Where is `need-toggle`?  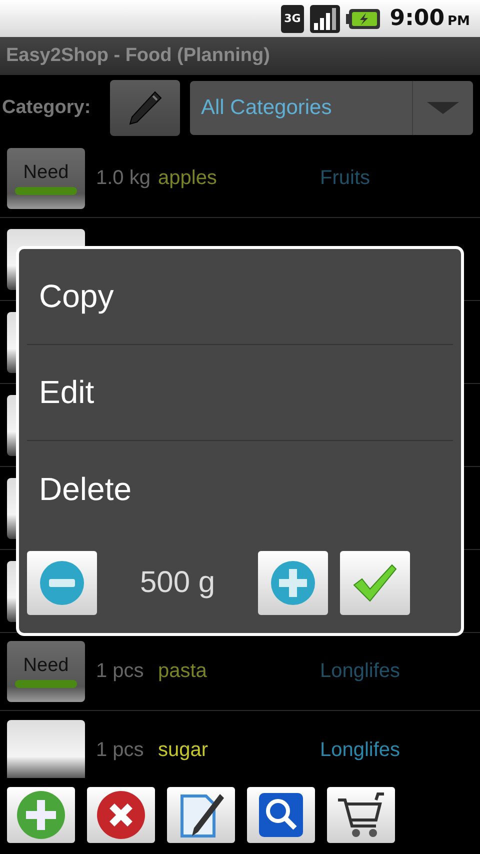 need-toggle is located at coordinates (46, 749).